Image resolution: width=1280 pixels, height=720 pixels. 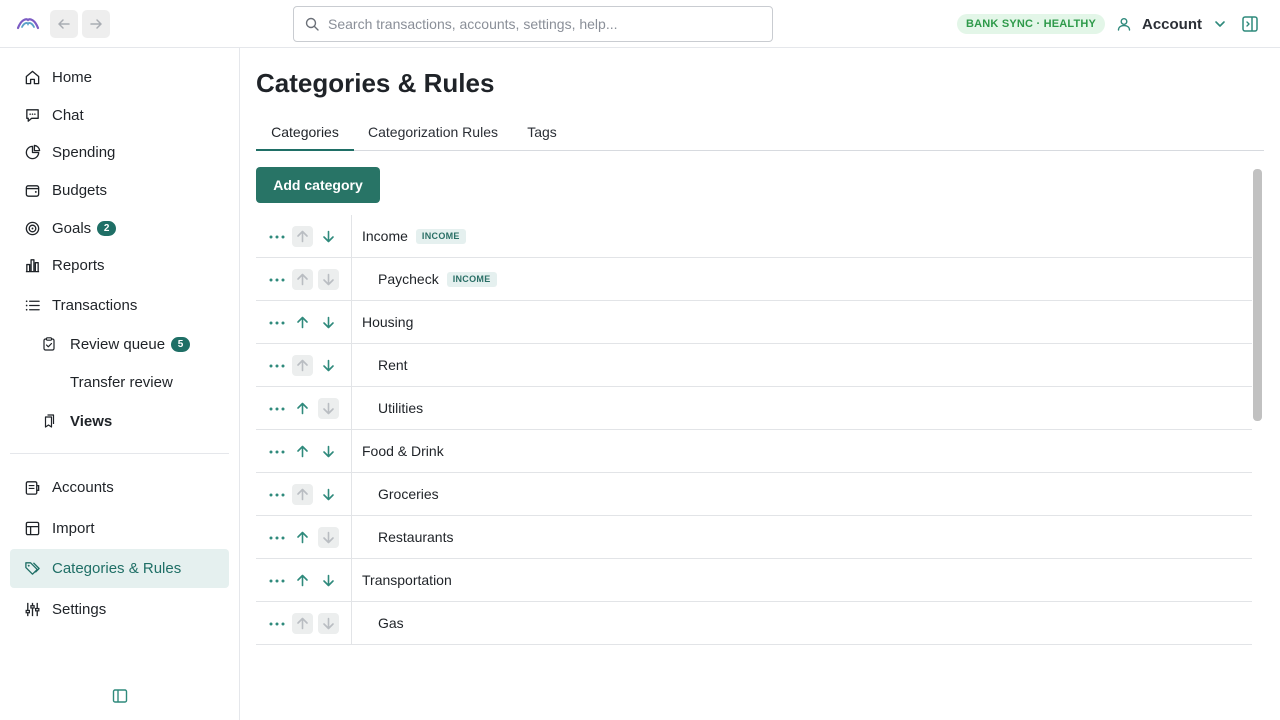 What do you see at coordinates (119, 421) in the screenshot?
I see `sidebar-item-views: Views` at bounding box center [119, 421].